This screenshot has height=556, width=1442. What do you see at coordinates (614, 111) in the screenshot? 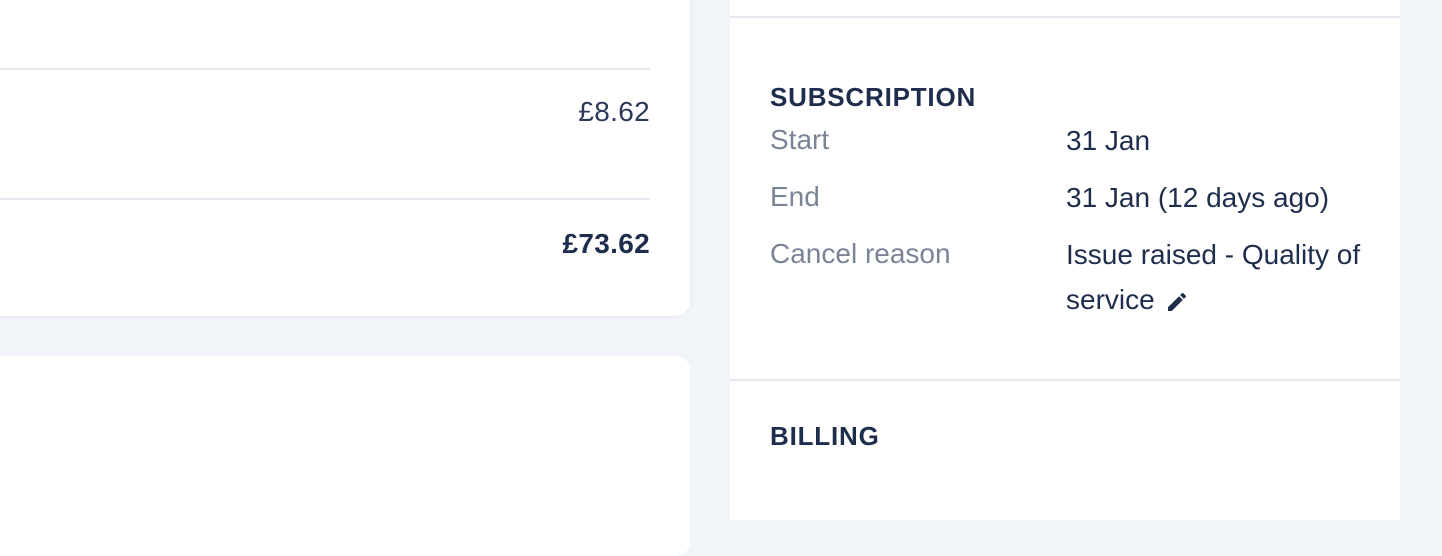
I see `fees-amount: £8.62` at bounding box center [614, 111].